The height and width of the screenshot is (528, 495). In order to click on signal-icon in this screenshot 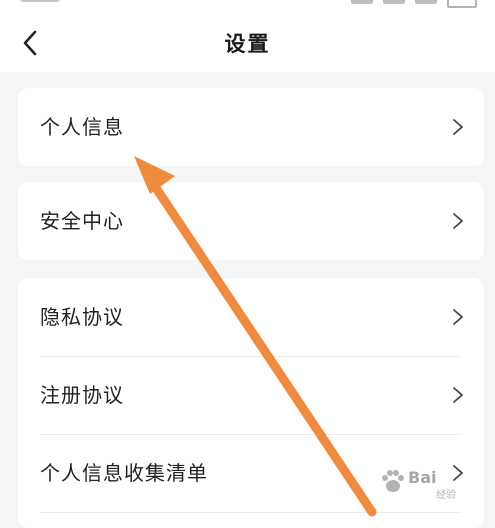, I will do `click(362, 2)`.